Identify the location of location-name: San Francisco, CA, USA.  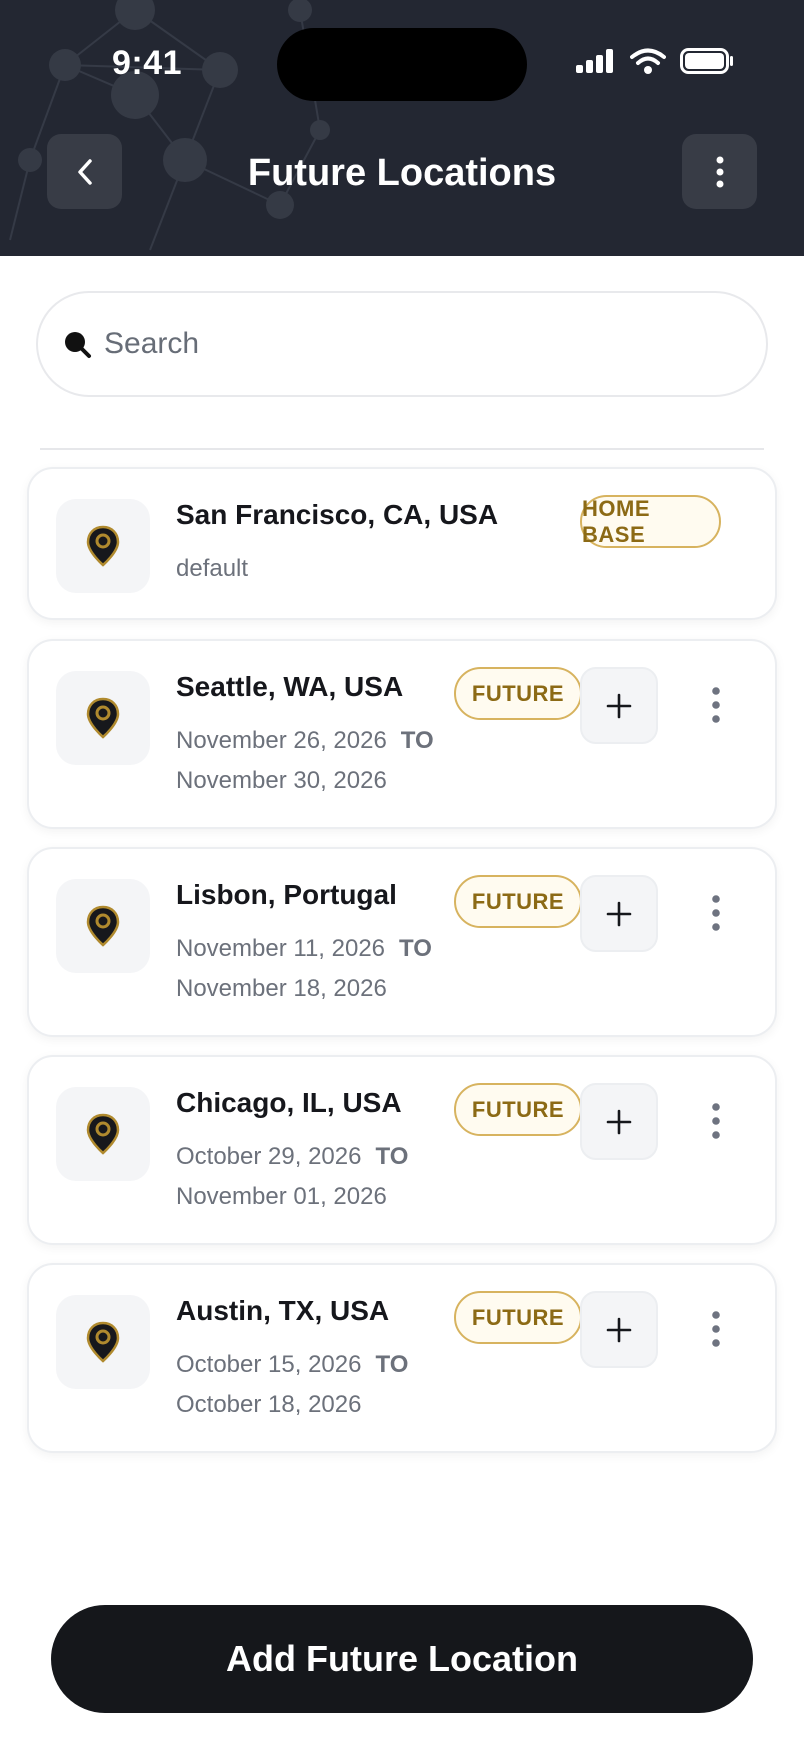
(337, 514).